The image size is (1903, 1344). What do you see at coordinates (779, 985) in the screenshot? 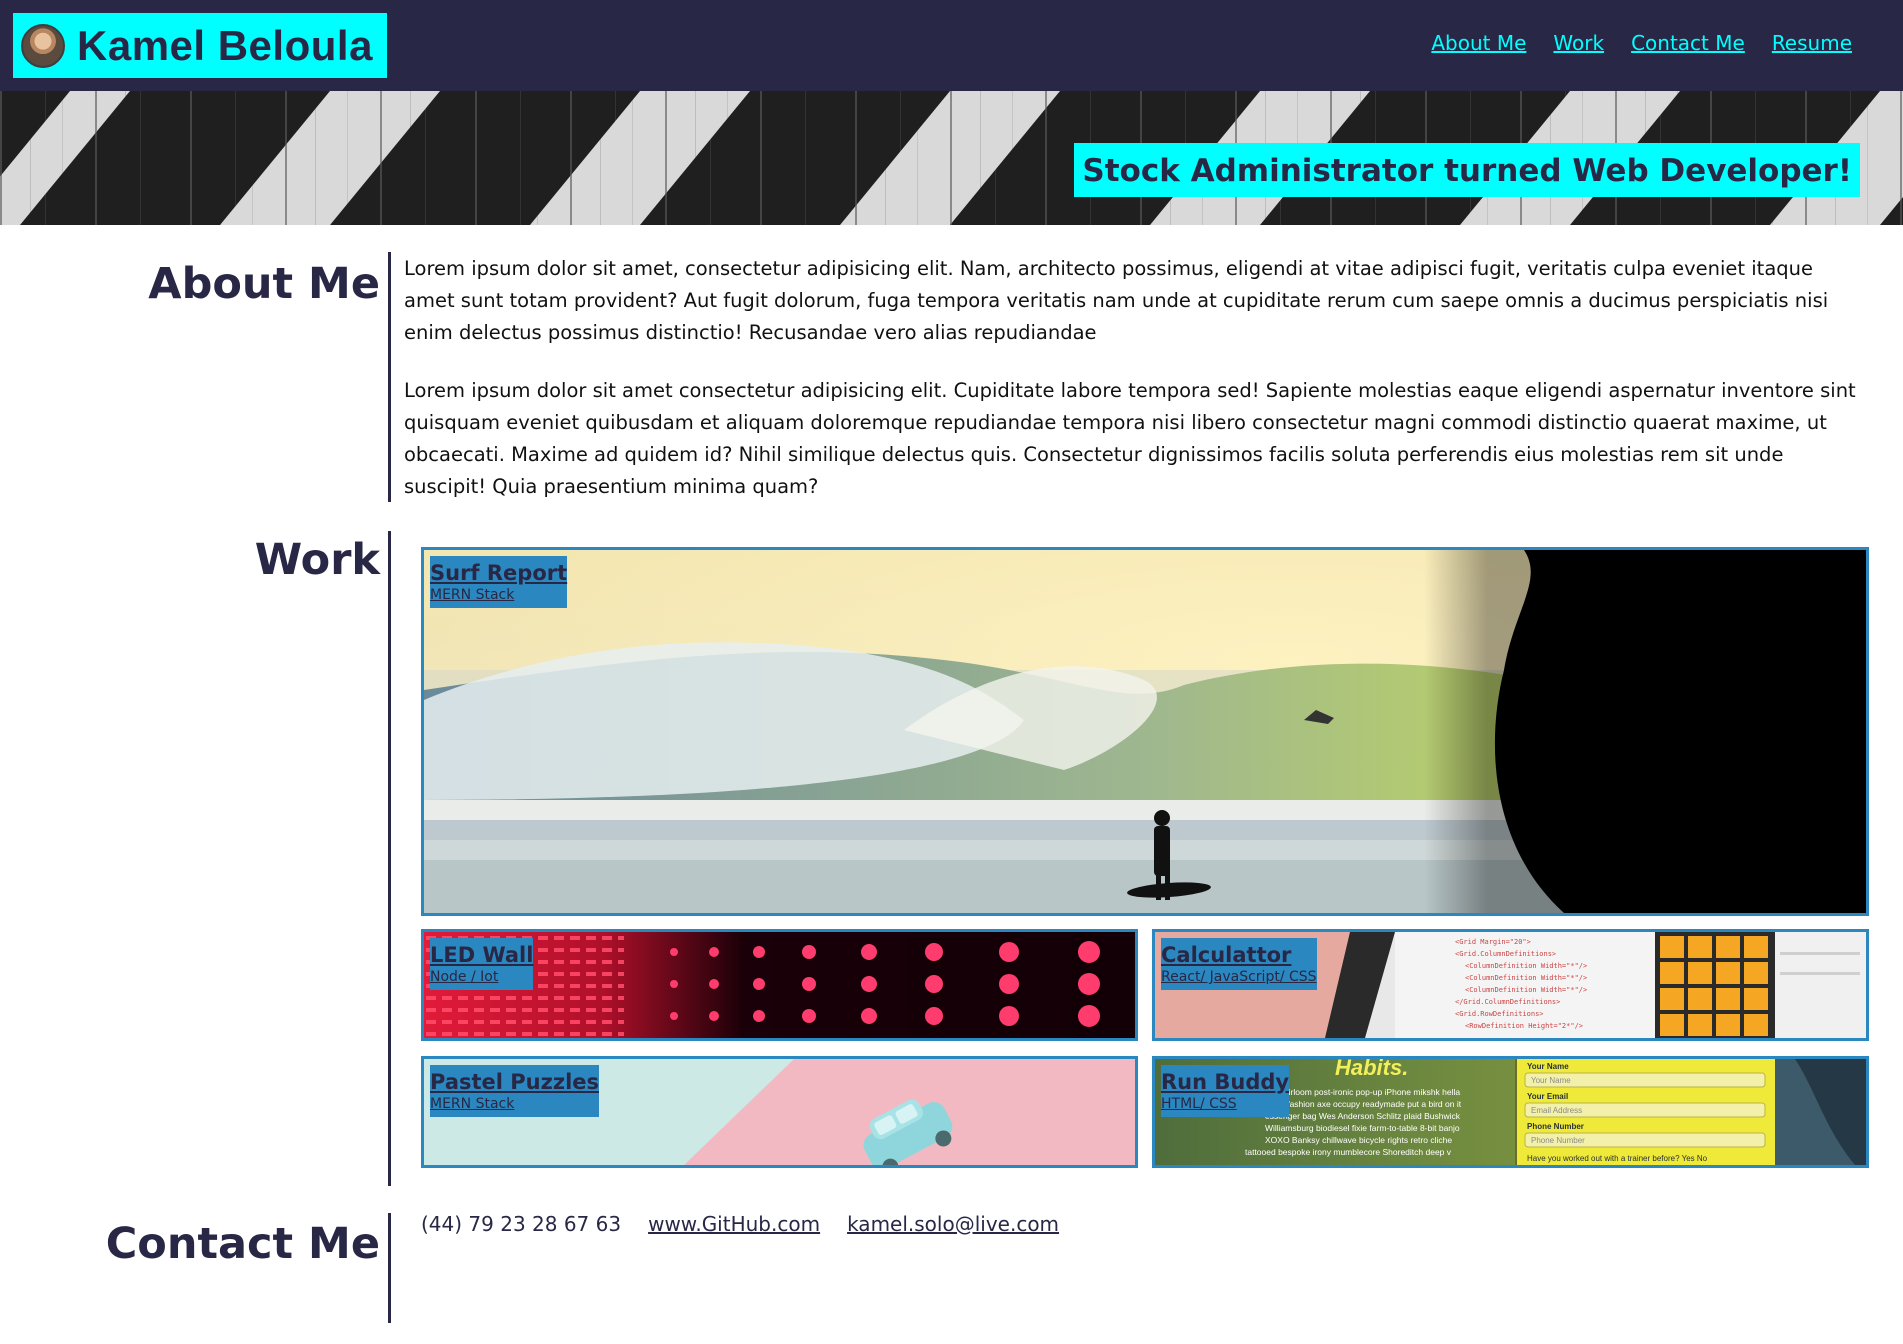
I see `project-card-led-wall: LED Wall Node / Iot` at bounding box center [779, 985].